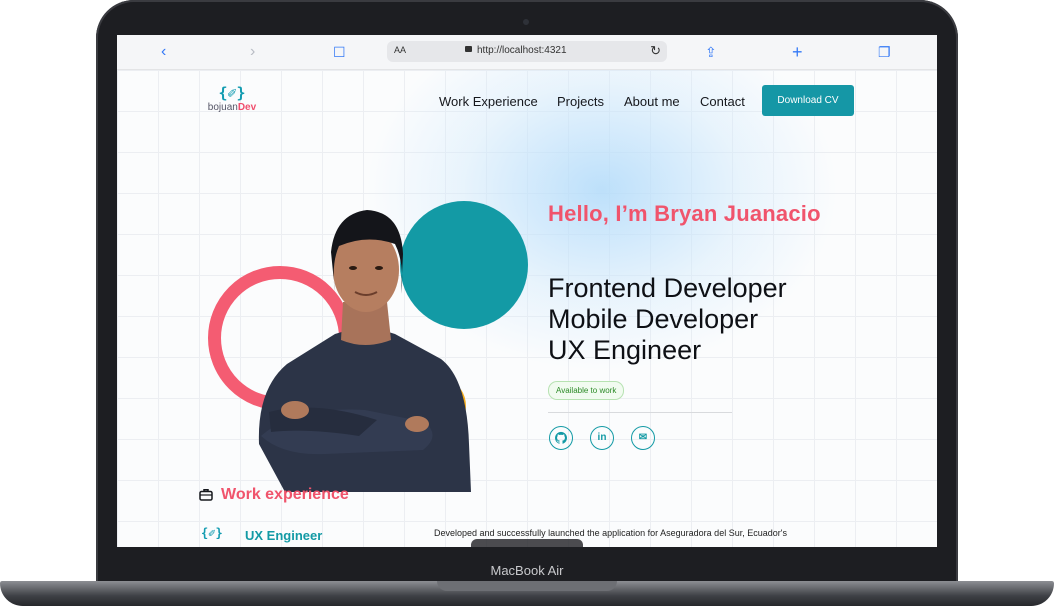  I want to click on back-chevron-left-icon: ‹, so click(163, 52).